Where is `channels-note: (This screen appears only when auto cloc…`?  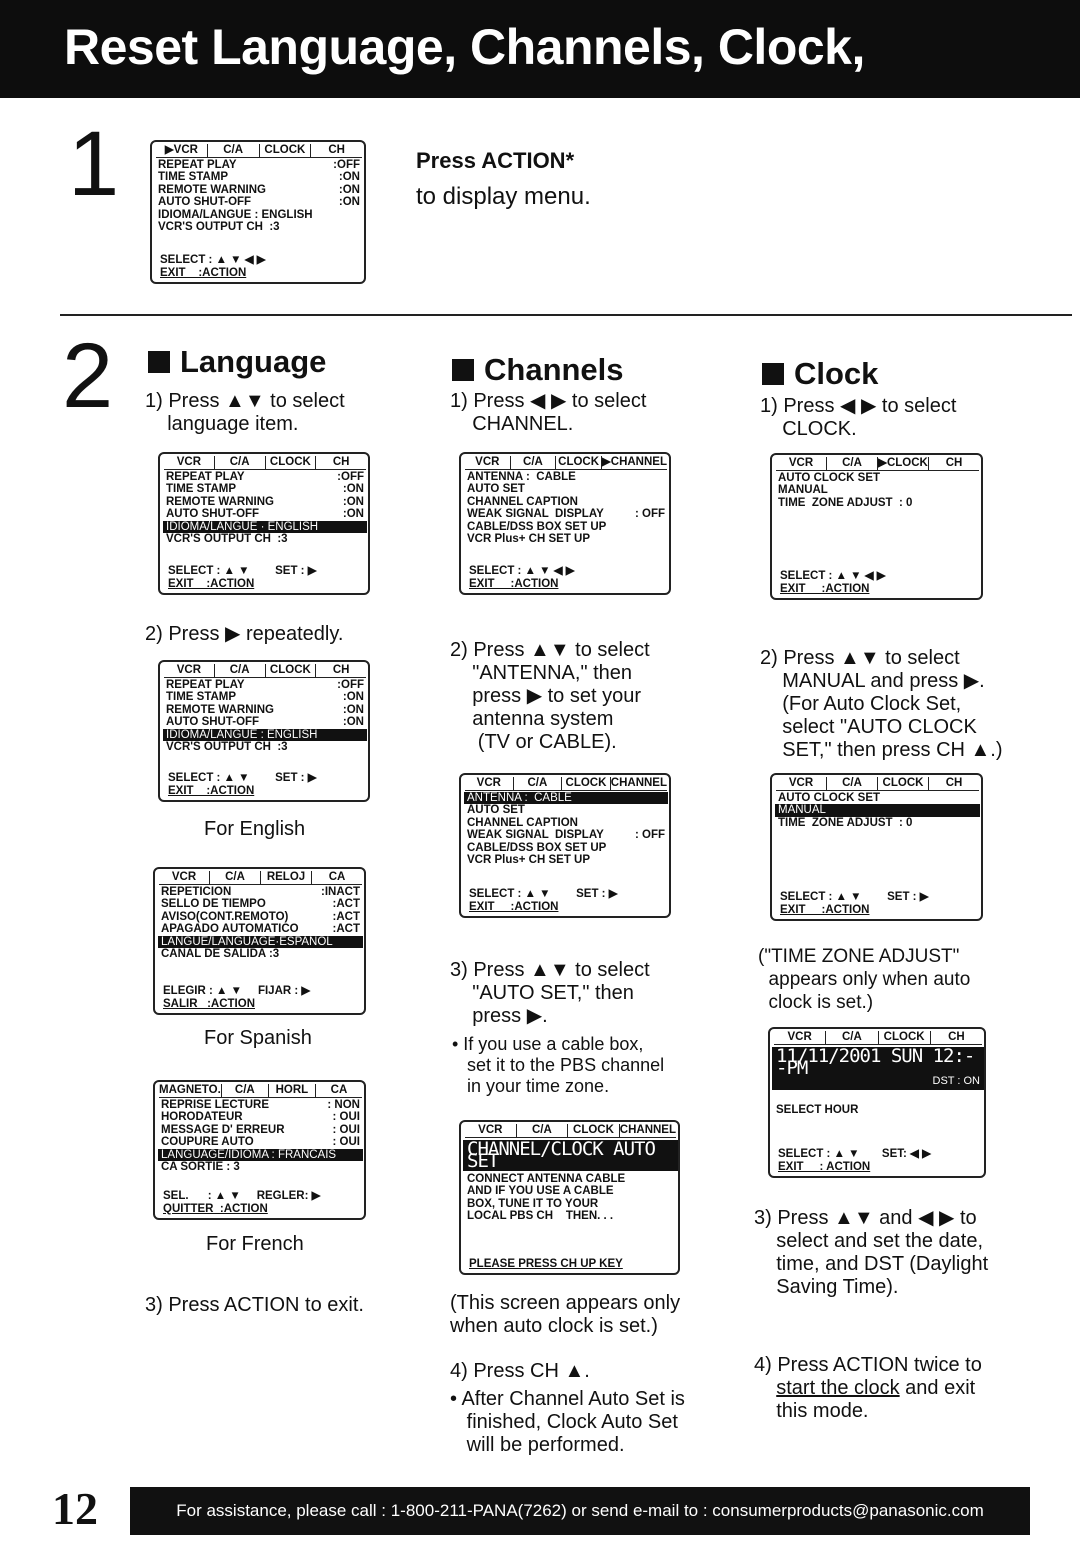 channels-note: (This screen appears only when auto cloc… is located at coordinates (565, 1314).